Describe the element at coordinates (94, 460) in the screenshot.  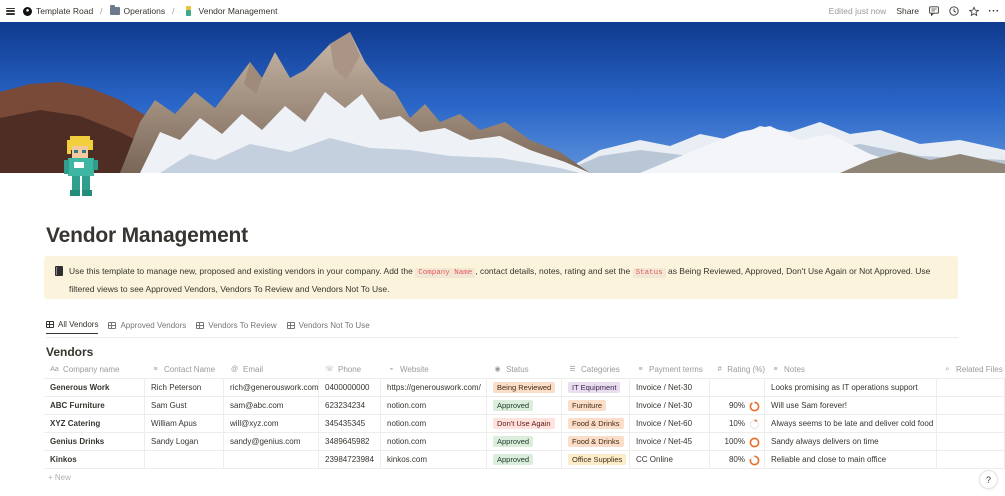
I see `cell-company-name: Kinkos` at that location.